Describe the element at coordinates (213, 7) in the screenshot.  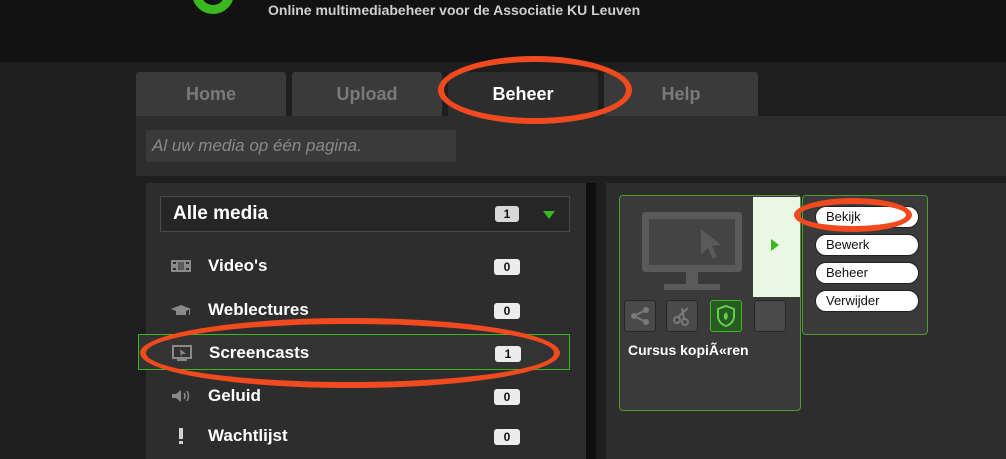
I see `logo-icon` at that location.